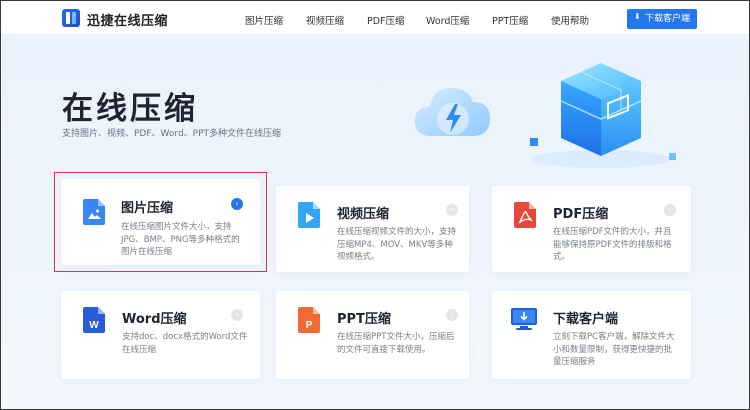 The image size is (750, 410). I want to click on nav-word-compress: Word压缩, so click(447, 20).